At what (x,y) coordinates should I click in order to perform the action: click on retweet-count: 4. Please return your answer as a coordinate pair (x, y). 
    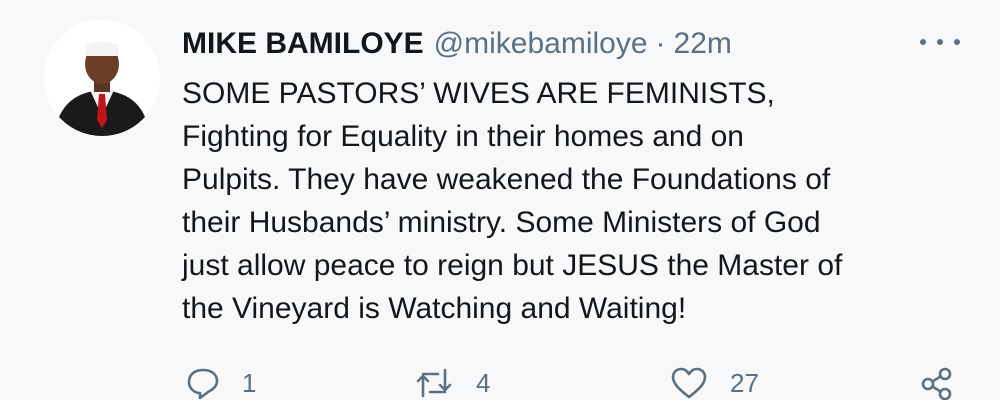
    Looking at the image, I should click on (483, 382).